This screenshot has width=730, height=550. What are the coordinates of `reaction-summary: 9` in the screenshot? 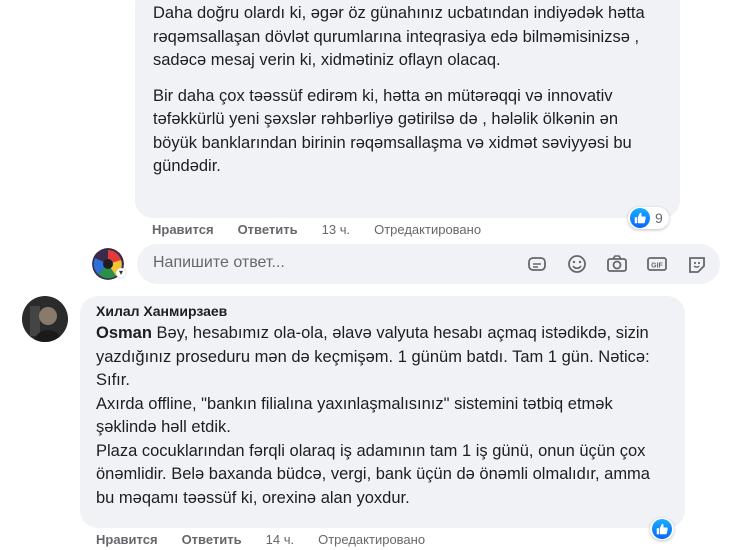 It's located at (648, 218).